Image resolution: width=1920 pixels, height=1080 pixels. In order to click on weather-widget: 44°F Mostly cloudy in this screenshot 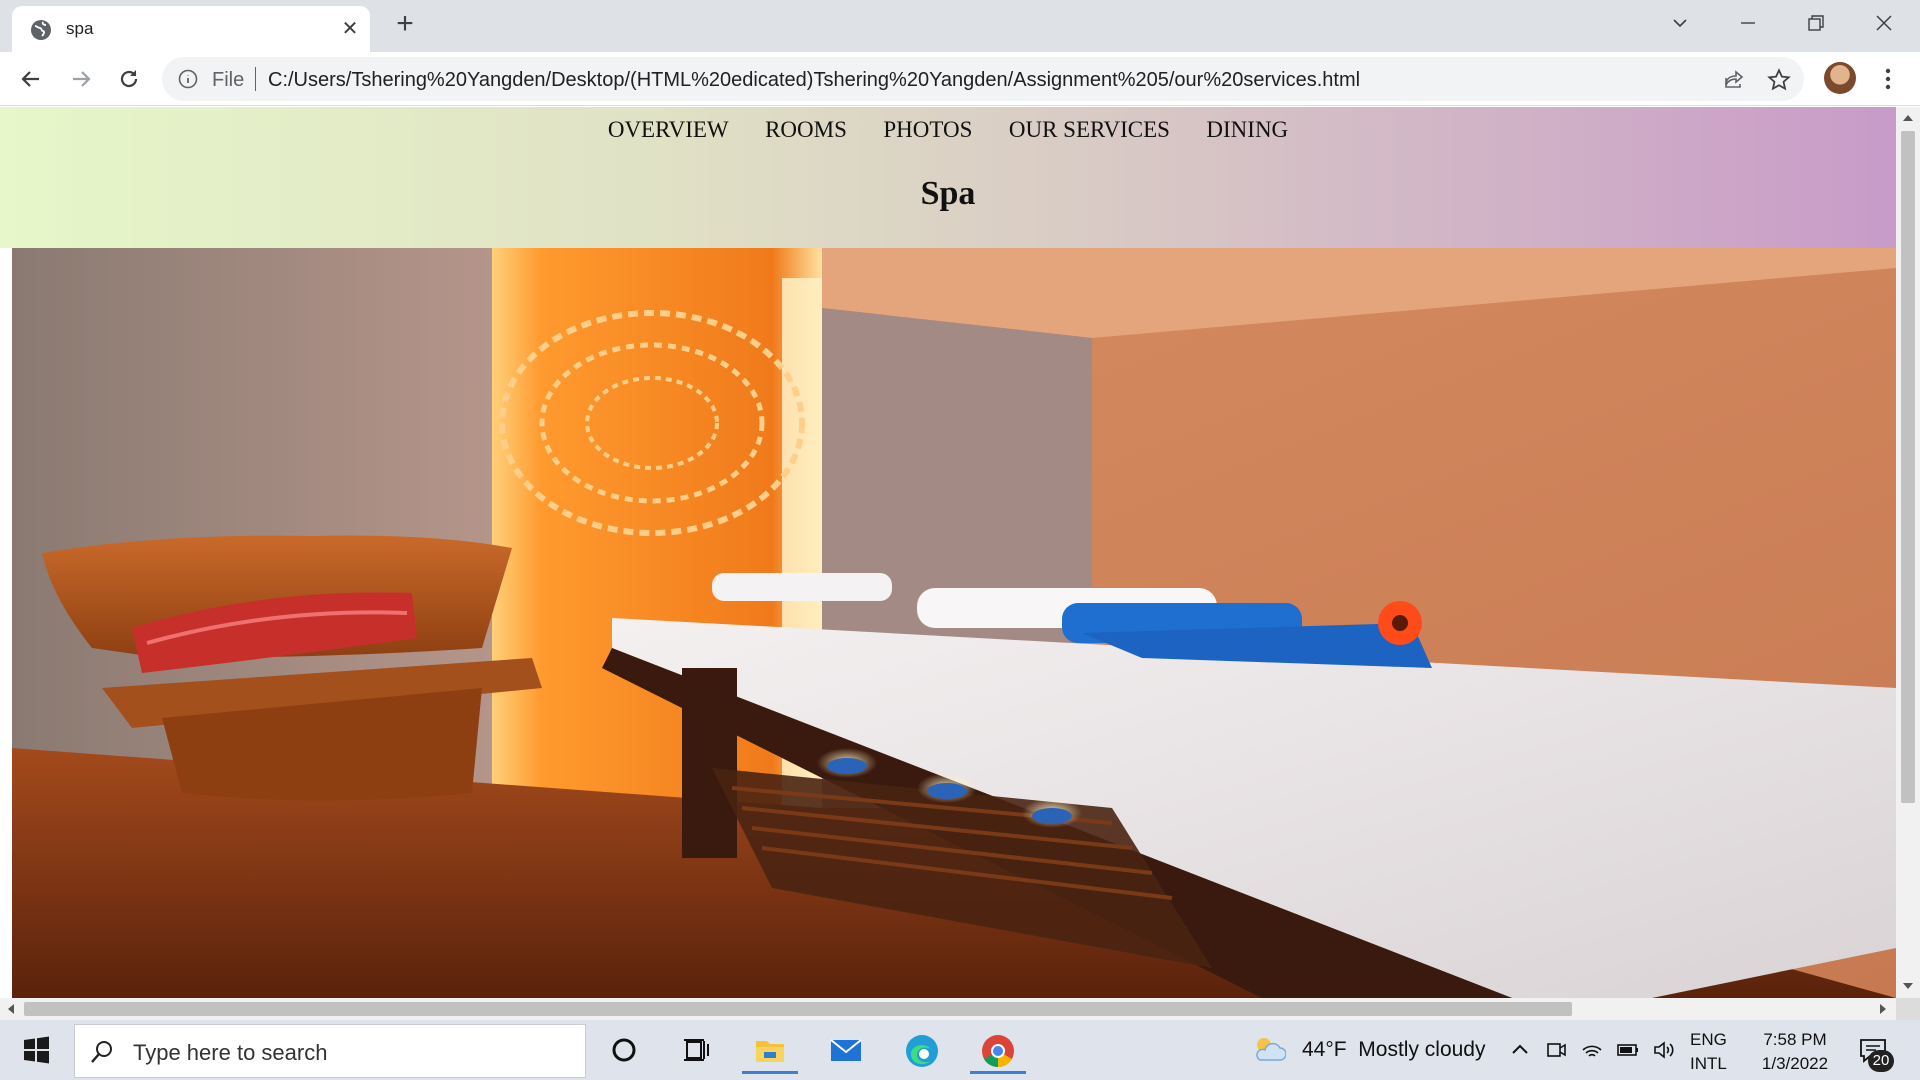, I will do `click(1393, 1050)`.